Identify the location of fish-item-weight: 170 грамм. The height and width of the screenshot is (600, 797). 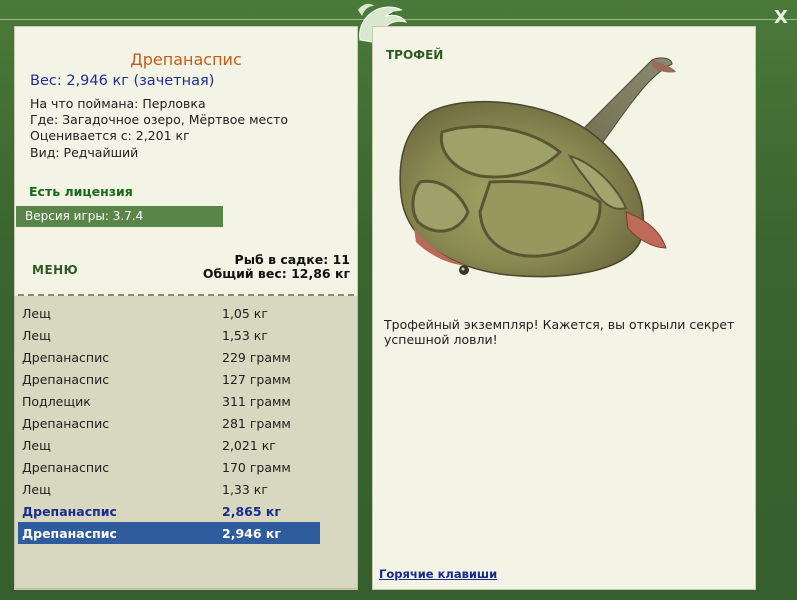
(256, 467).